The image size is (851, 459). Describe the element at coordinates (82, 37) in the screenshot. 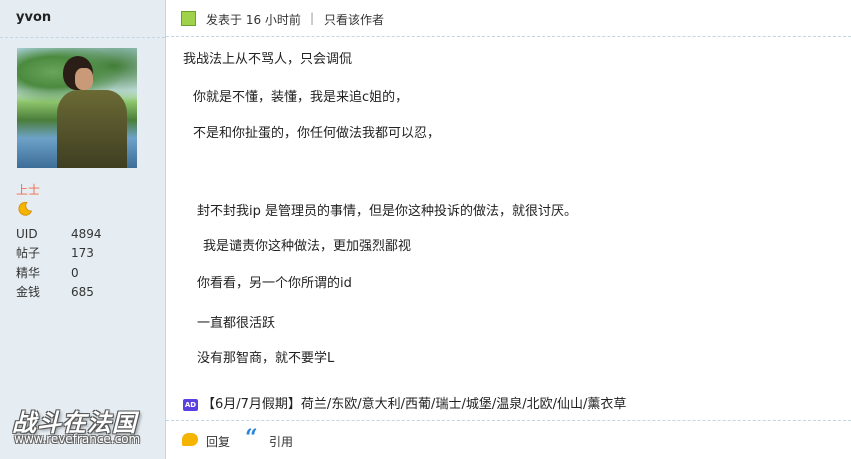

I see `sidebar-divider` at that location.